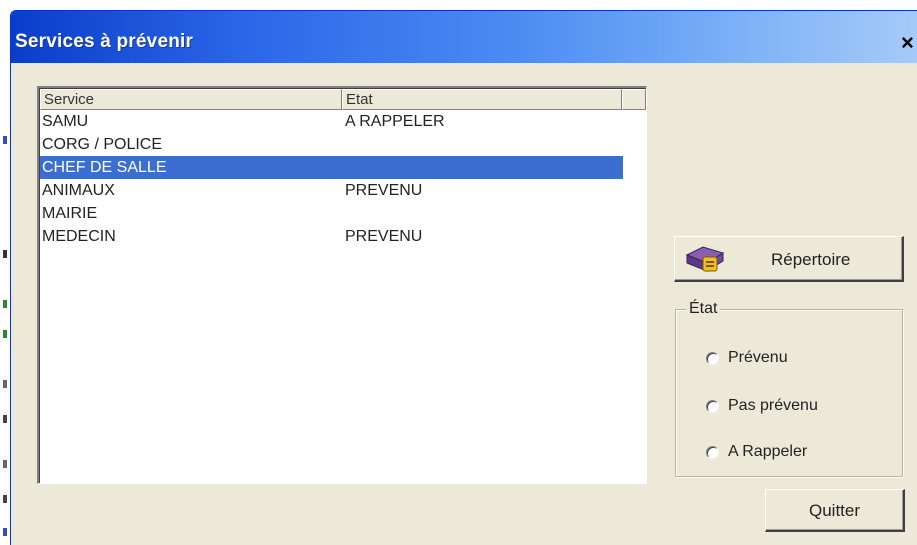 This screenshot has width=917, height=545. I want to click on list-row-chef-de-salle: CHEF DE SALLE, so click(331, 167).